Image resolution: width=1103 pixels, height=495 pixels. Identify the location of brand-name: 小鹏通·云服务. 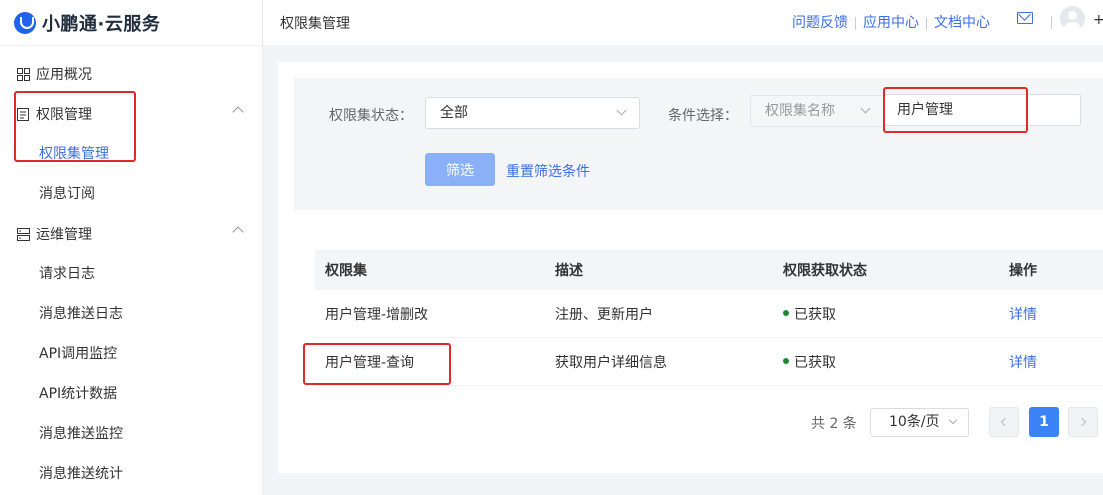
(101, 24).